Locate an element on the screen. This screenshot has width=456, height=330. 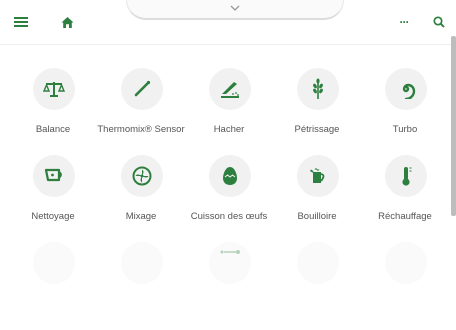
wheat-icon is located at coordinates (318, 89).